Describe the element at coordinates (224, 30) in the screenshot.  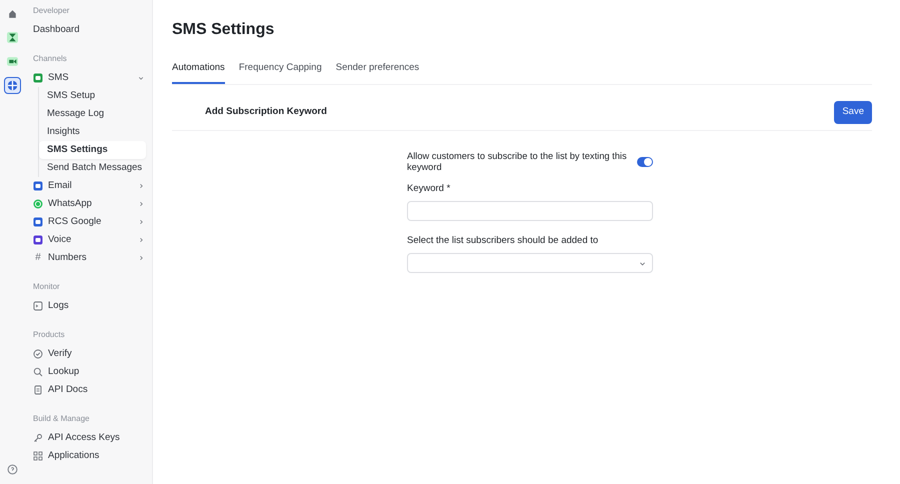
I see `page-title: SMS Settings` at that location.